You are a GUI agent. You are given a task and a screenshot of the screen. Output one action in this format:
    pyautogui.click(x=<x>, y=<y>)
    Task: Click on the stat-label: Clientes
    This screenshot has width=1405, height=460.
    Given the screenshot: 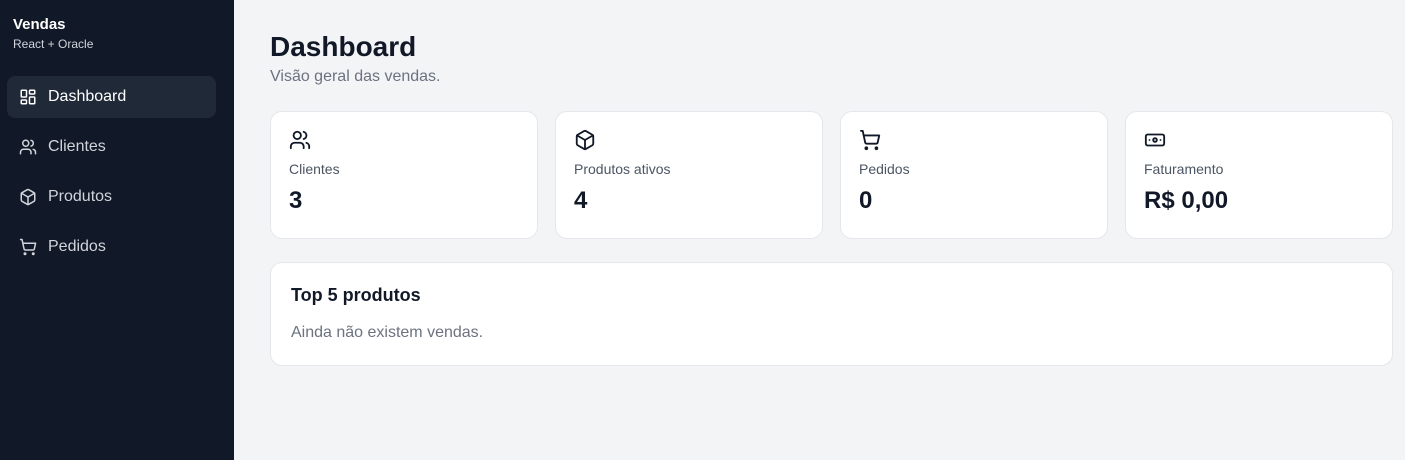 What is the action you would take?
    pyautogui.click(x=314, y=169)
    